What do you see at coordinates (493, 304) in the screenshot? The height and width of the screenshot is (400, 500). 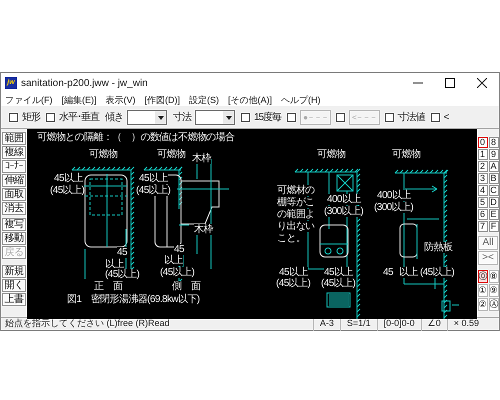 I see `layer-group-button: Ⓐ` at bounding box center [493, 304].